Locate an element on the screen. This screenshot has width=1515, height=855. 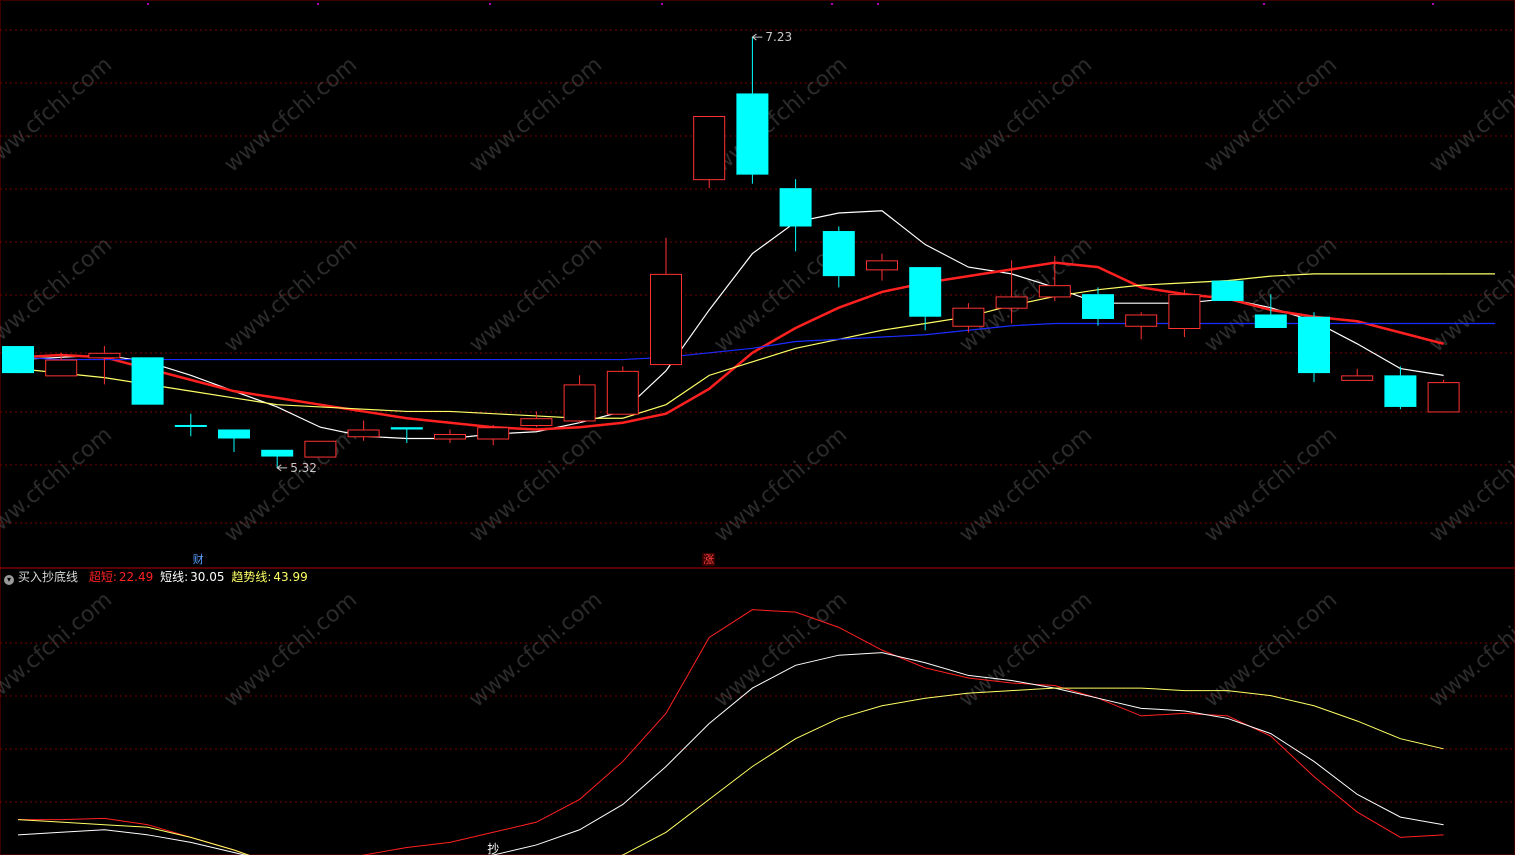
legend-item-duanxian: 短线: 30.05 is located at coordinates (194, 577).